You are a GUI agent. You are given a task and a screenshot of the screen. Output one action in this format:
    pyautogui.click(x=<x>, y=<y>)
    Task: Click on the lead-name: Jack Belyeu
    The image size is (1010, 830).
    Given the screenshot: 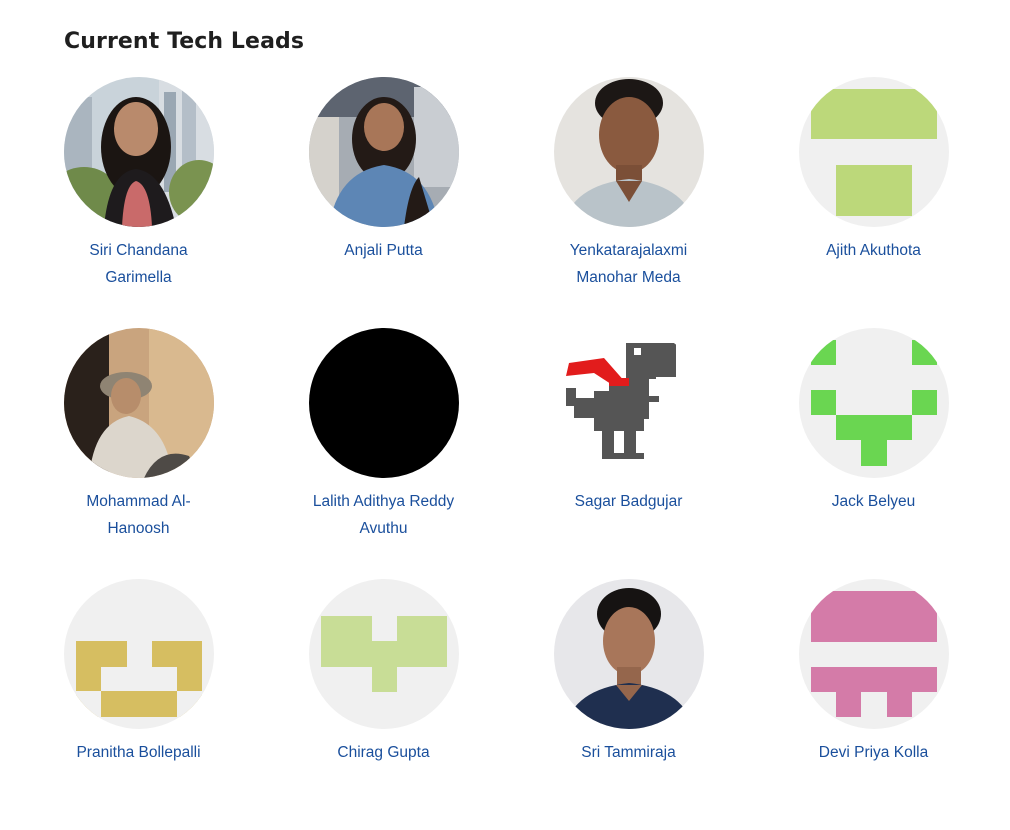 What is the action you would take?
    pyautogui.click(x=873, y=501)
    